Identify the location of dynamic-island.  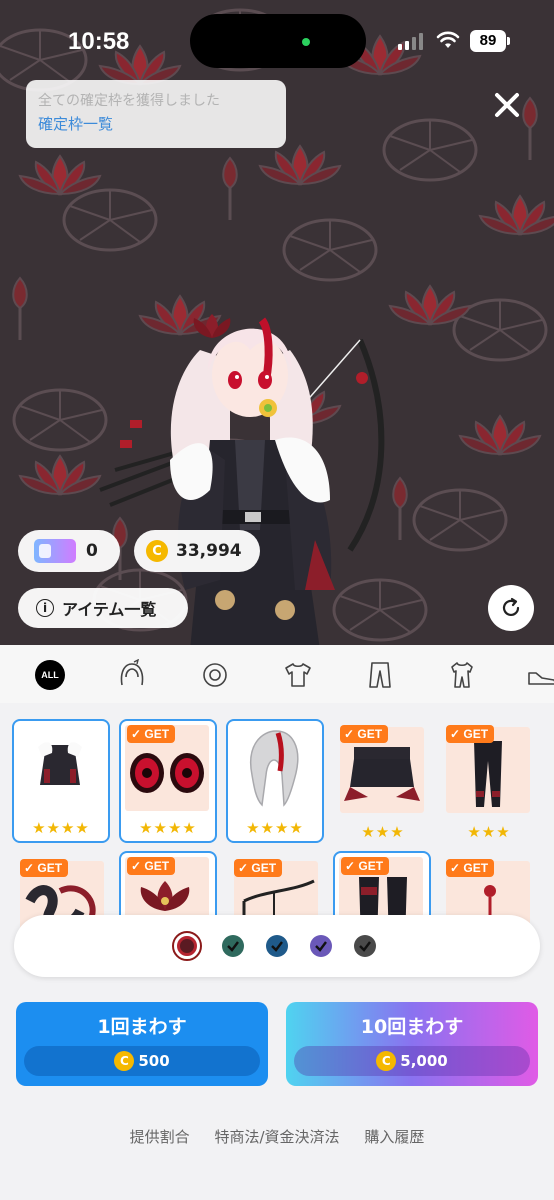
(278, 41).